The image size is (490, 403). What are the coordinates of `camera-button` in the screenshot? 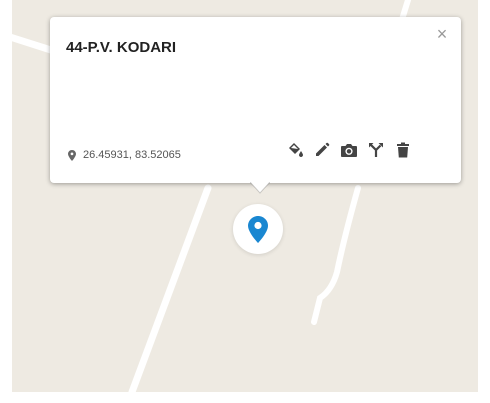 It's located at (349, 150).